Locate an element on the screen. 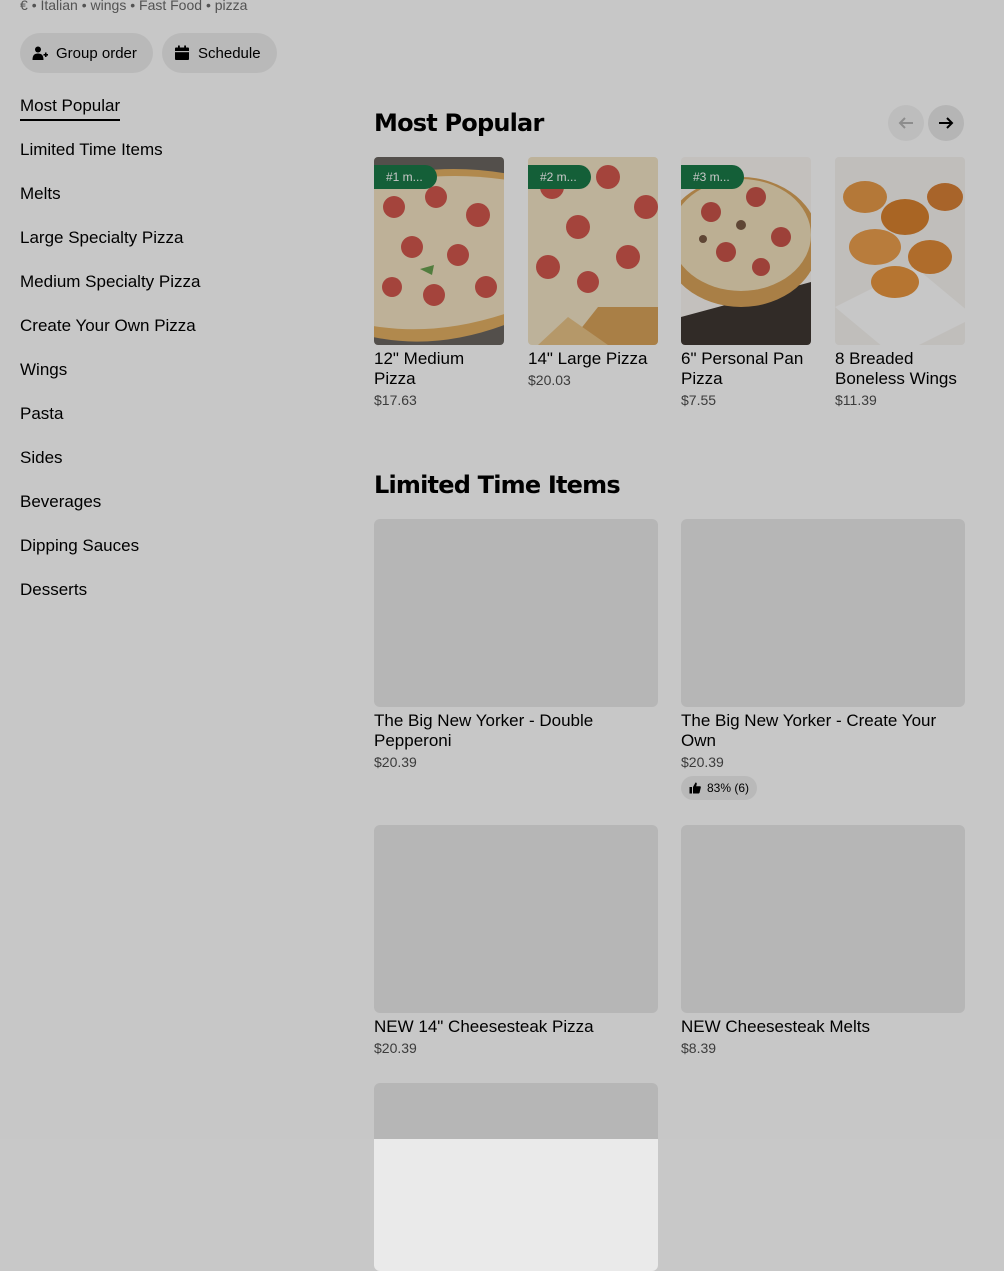  cuisine-tag: Italian is located at coordinates (59, 6).